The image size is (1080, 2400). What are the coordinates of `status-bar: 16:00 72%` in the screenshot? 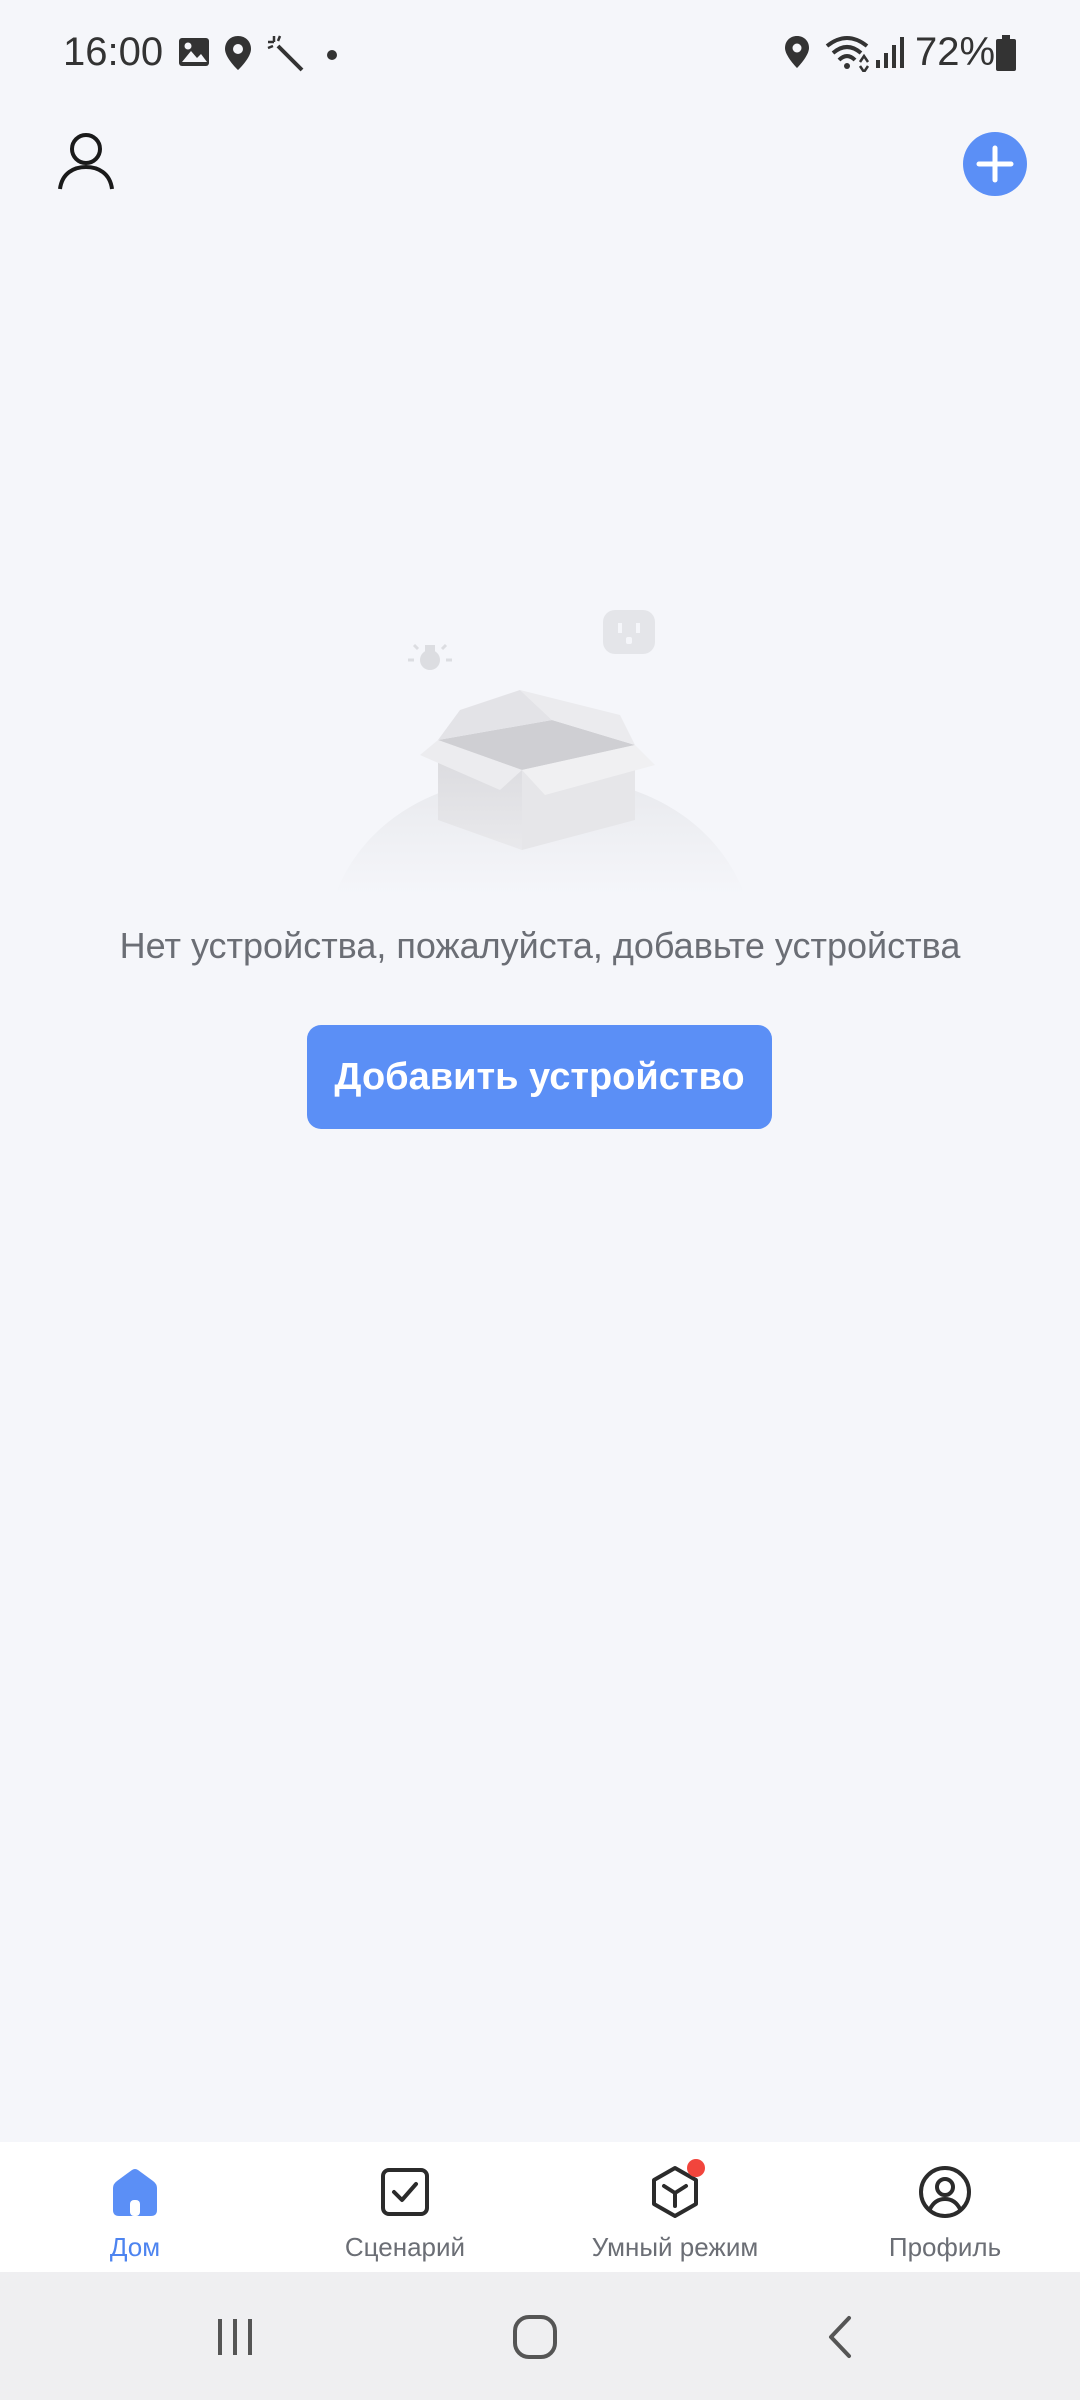 It's located at (540, 55).